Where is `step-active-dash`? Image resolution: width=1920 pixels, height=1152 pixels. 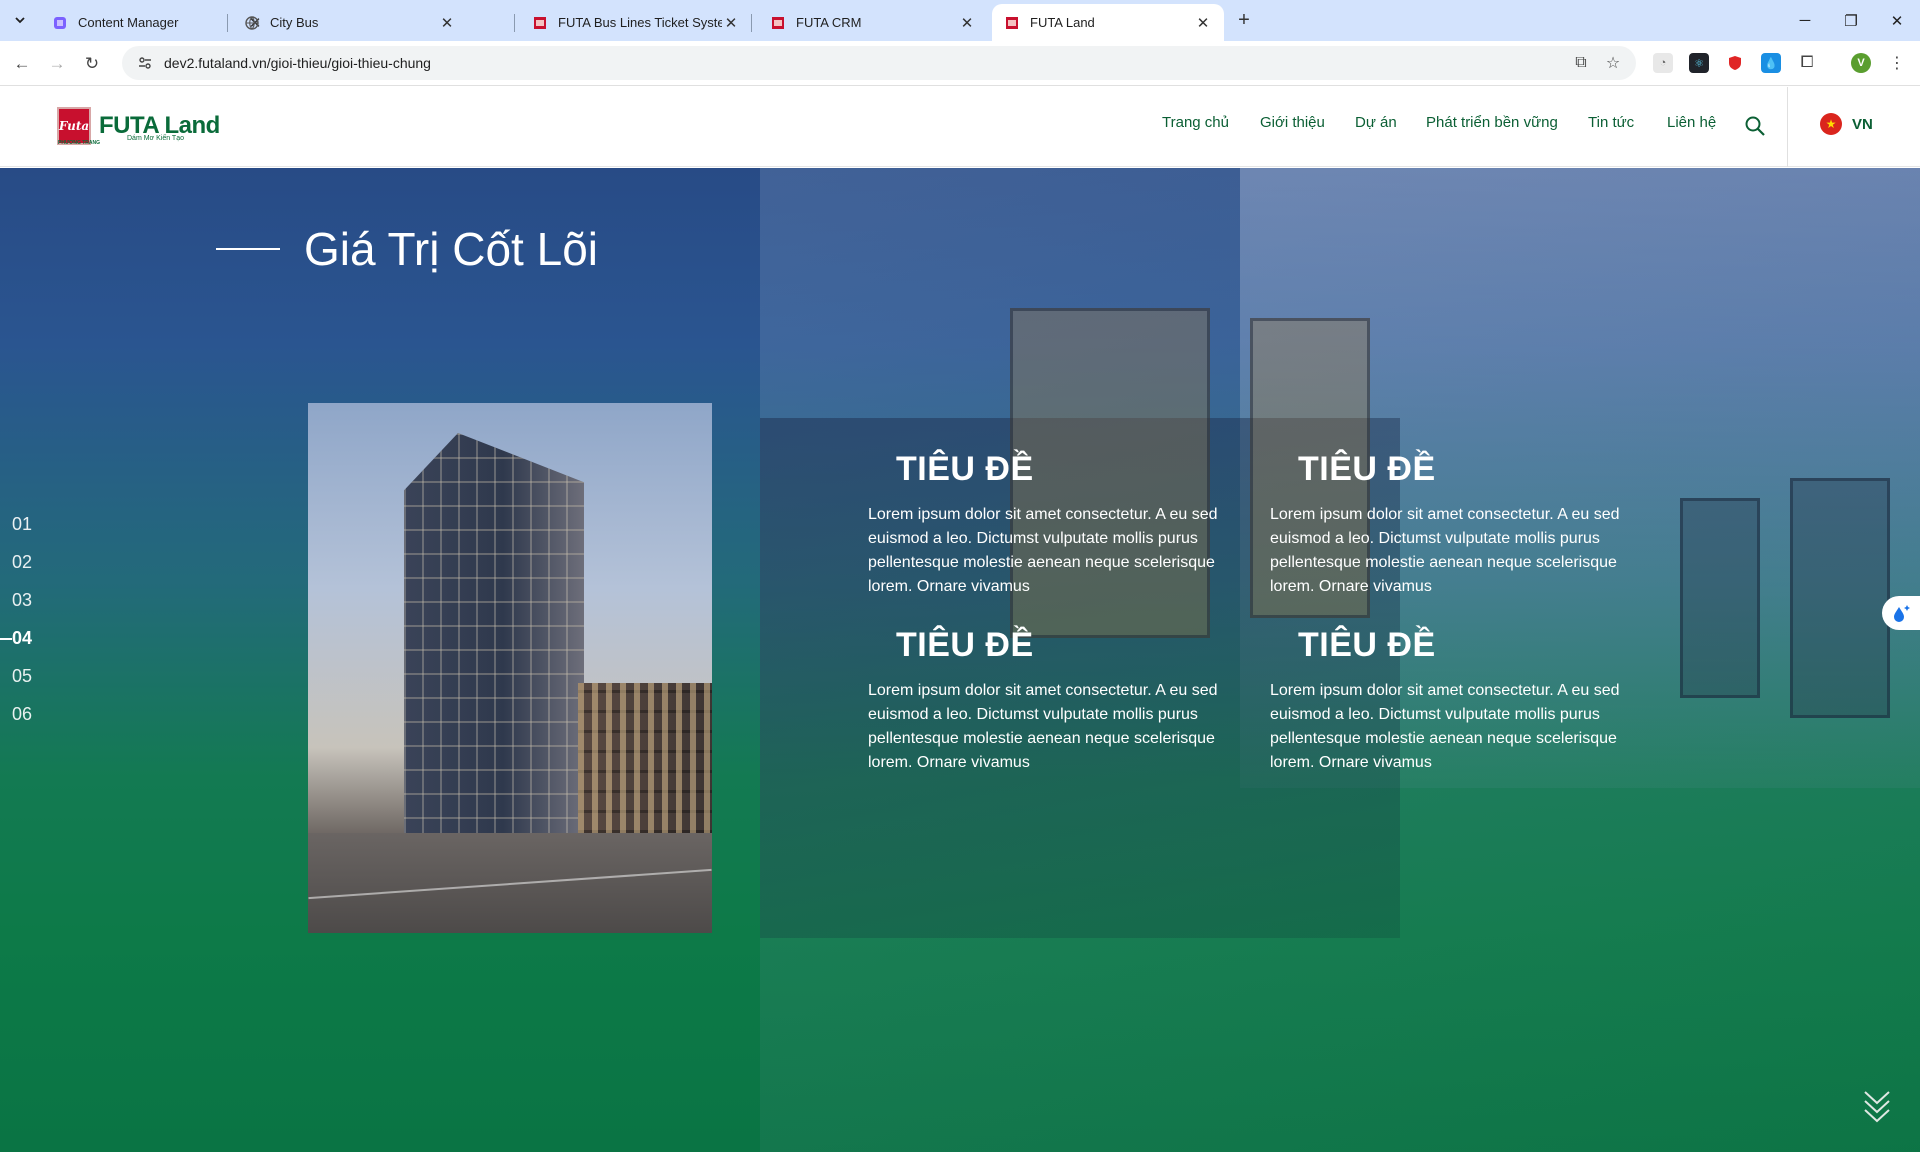
step-active-dash is located at coordinates (6, 639).